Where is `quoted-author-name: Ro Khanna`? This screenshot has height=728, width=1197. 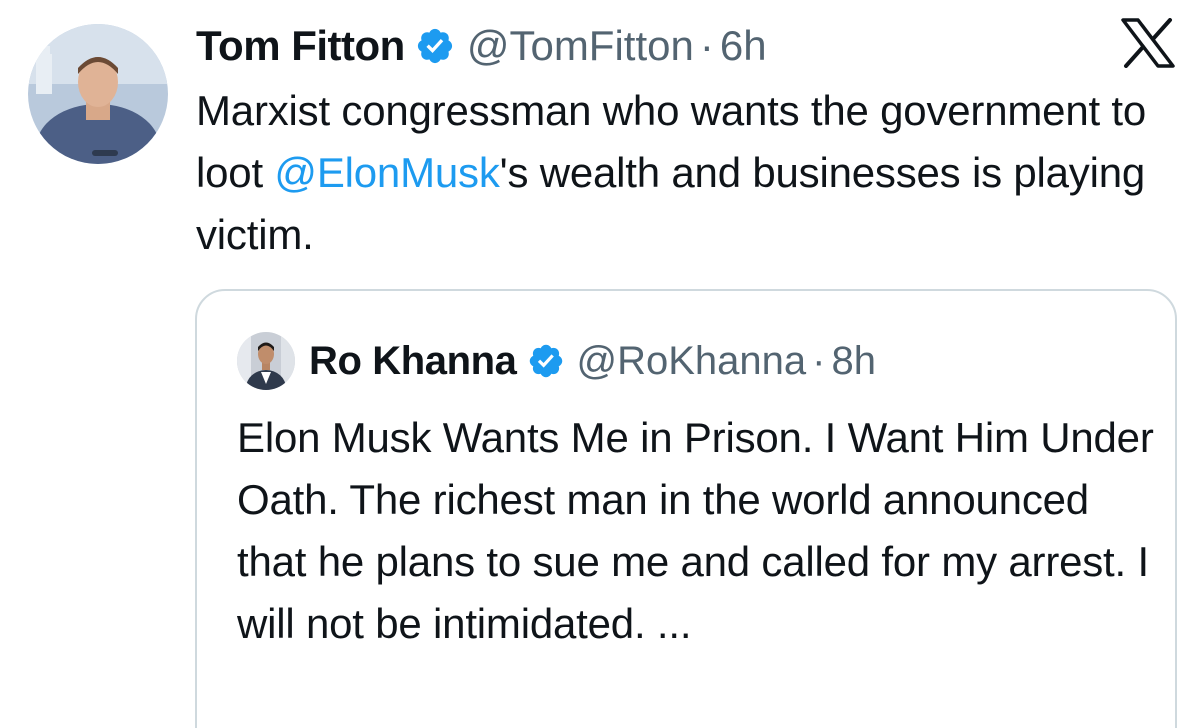
quoted-author-name: Ro Khanna is located at coordinates (413, 361).